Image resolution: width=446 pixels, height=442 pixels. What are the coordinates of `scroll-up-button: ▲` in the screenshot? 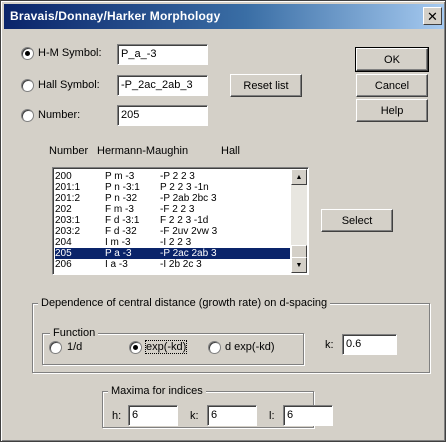 It's located at (299, 177).